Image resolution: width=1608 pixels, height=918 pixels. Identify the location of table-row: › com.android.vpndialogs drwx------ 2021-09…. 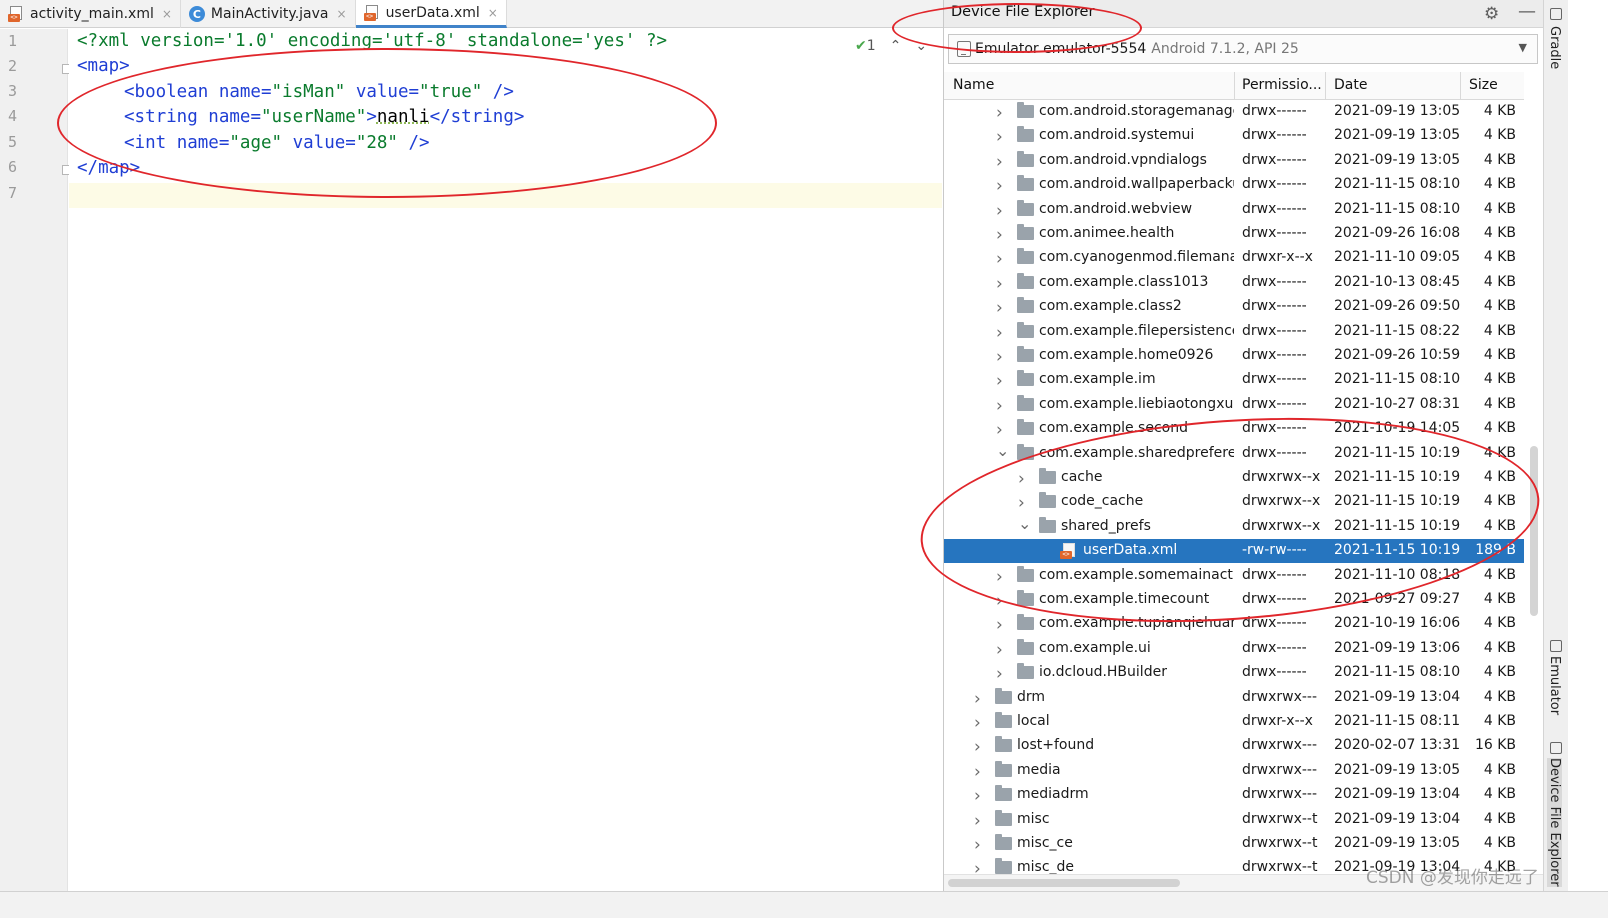
(1234, 161).